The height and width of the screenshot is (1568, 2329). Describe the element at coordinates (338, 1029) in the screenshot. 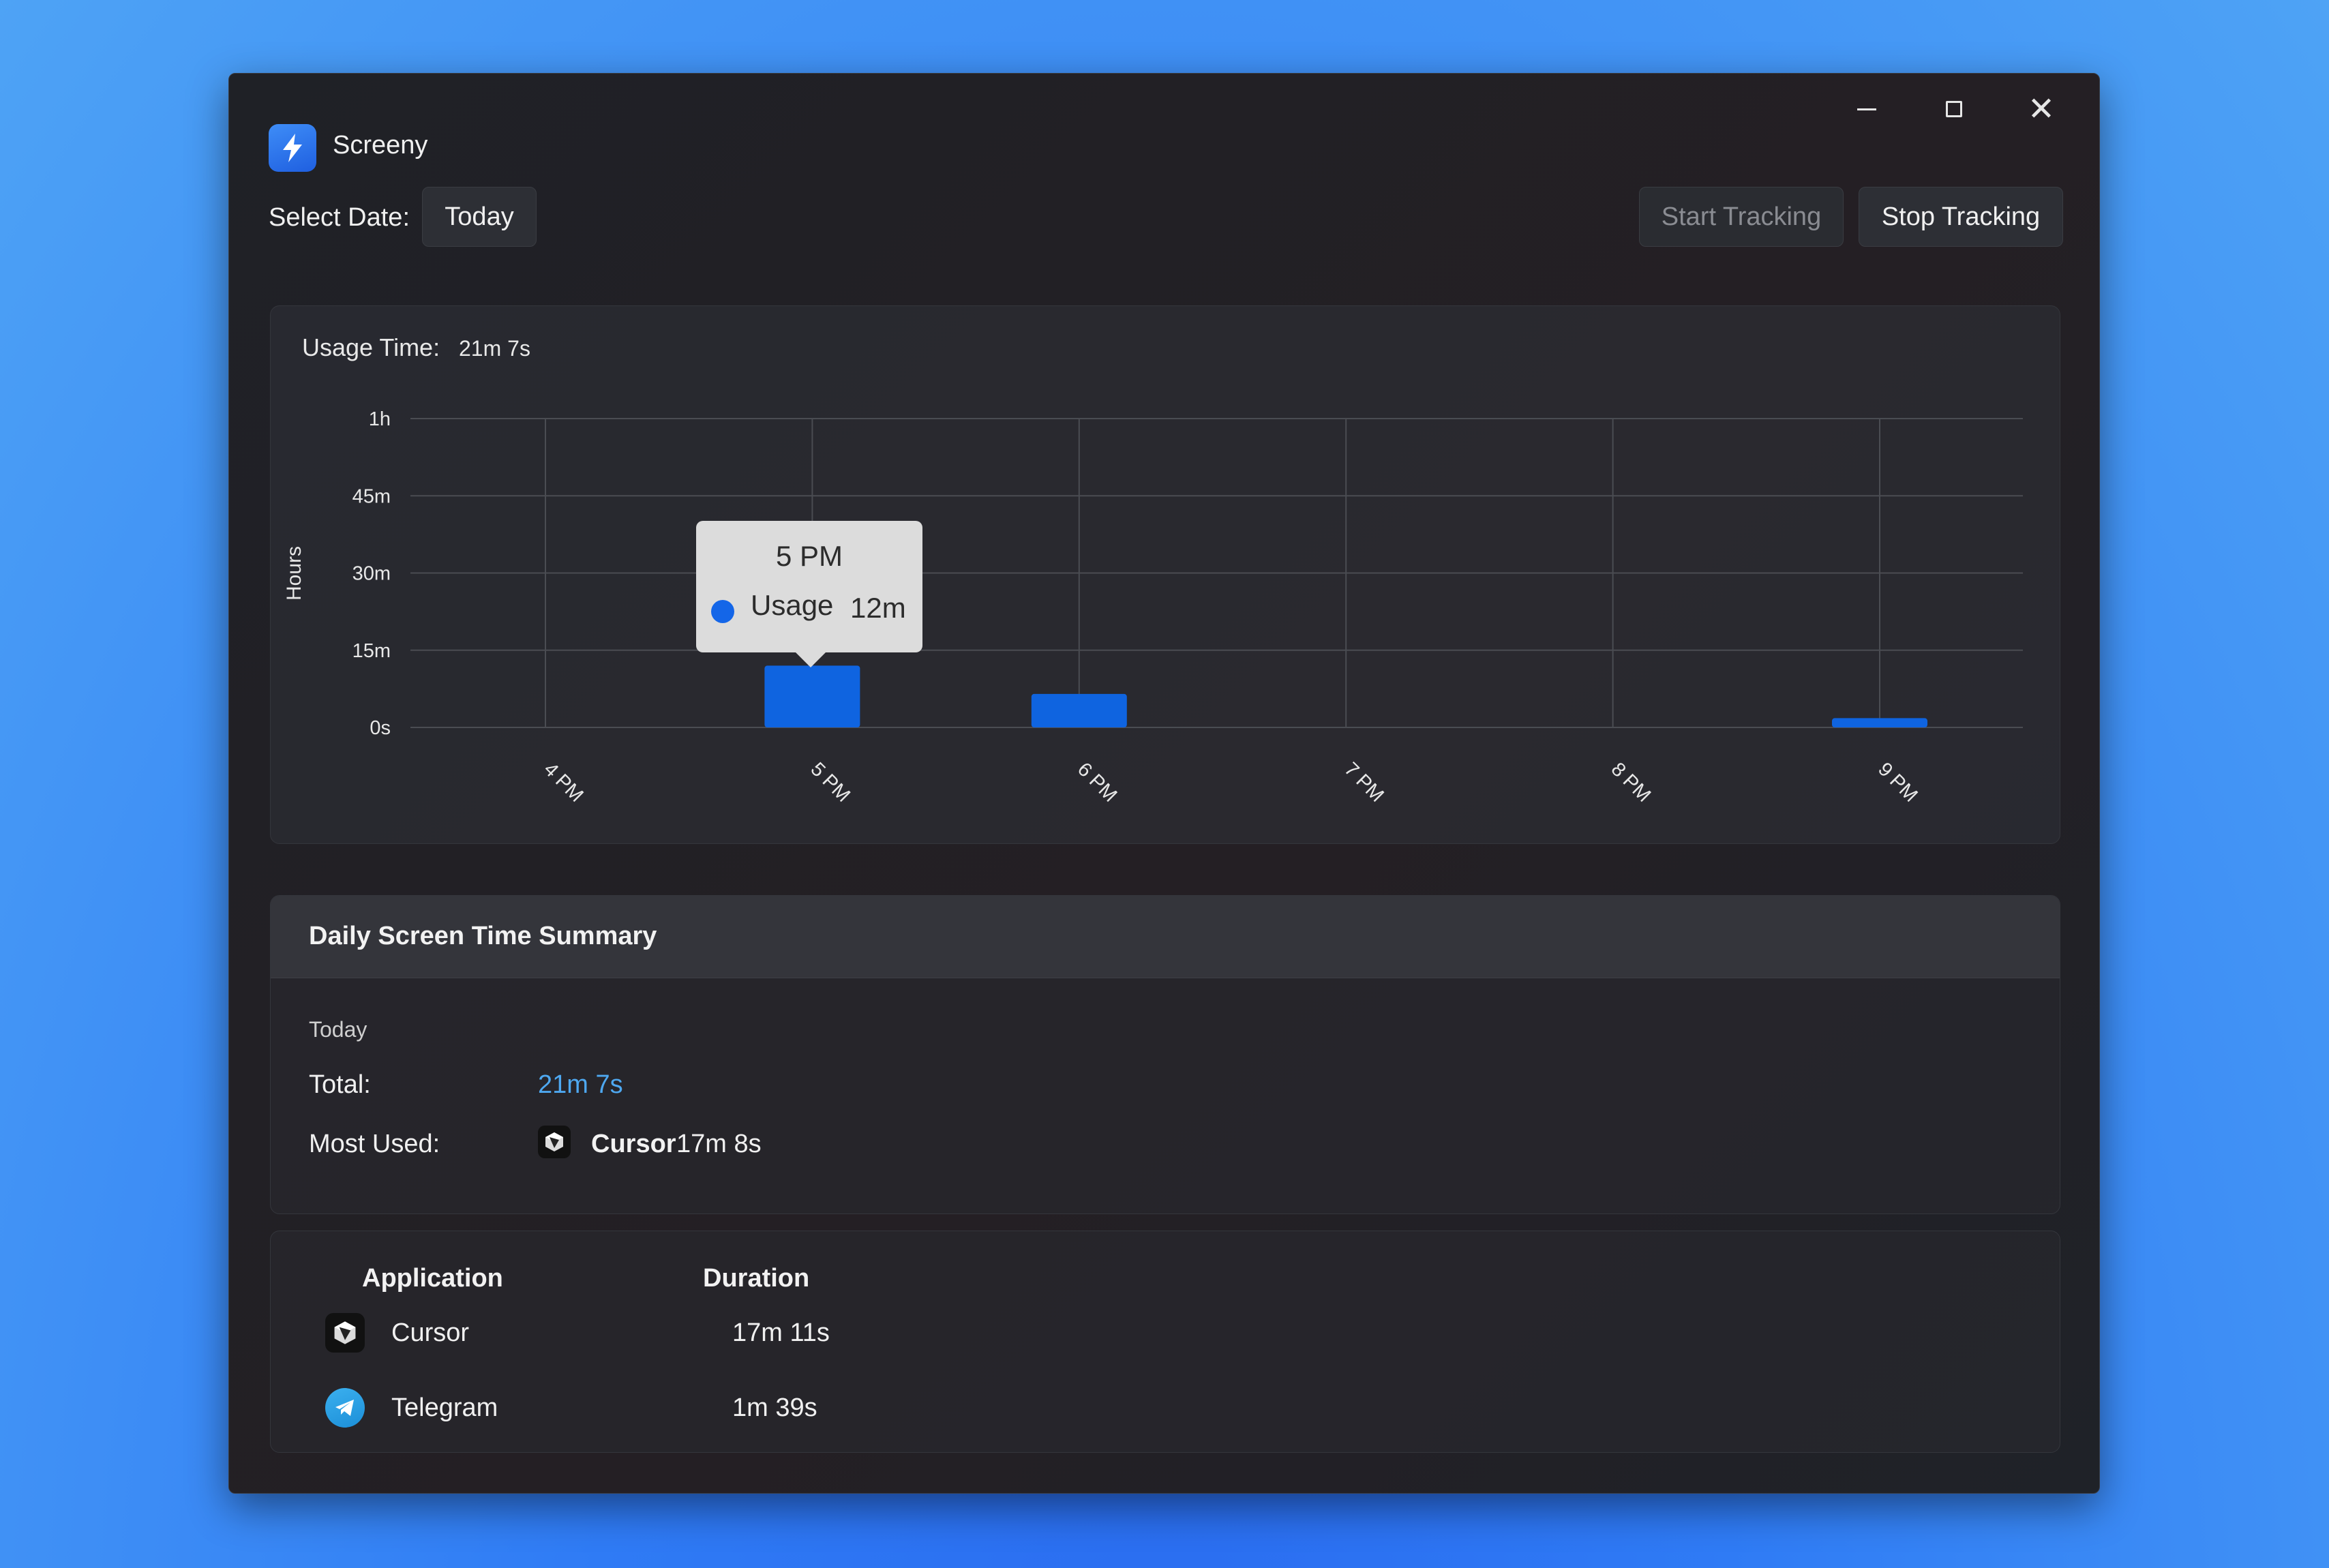

I see `summary-day: Today` at that location.